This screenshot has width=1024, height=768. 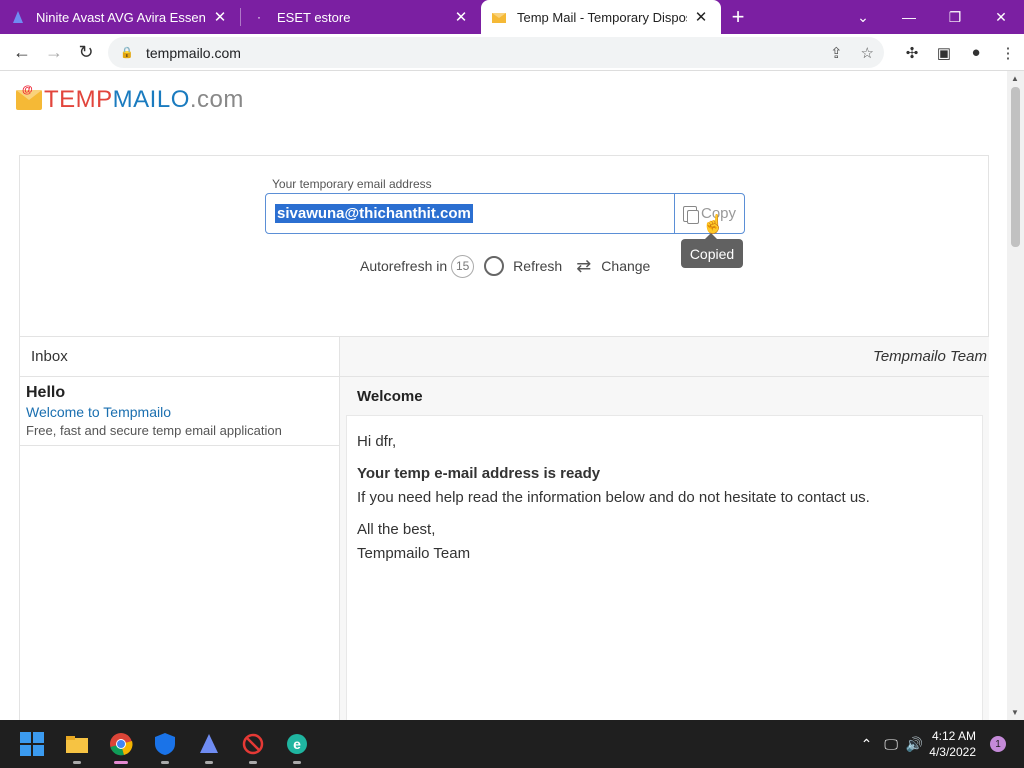 I want to click on hand-cursor-icon: ☝, so click(x=713, y=224).